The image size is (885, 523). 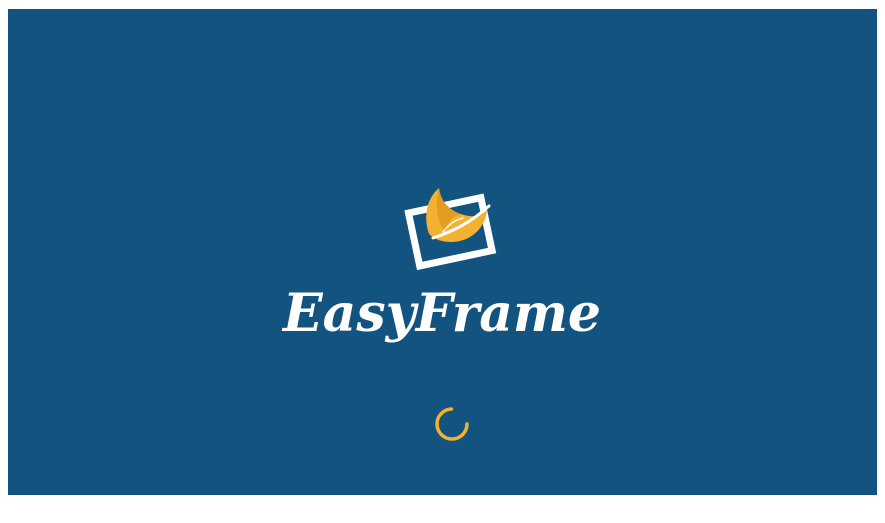 I want to click on frame-with-feather-icon, so click(x=450, y=229).